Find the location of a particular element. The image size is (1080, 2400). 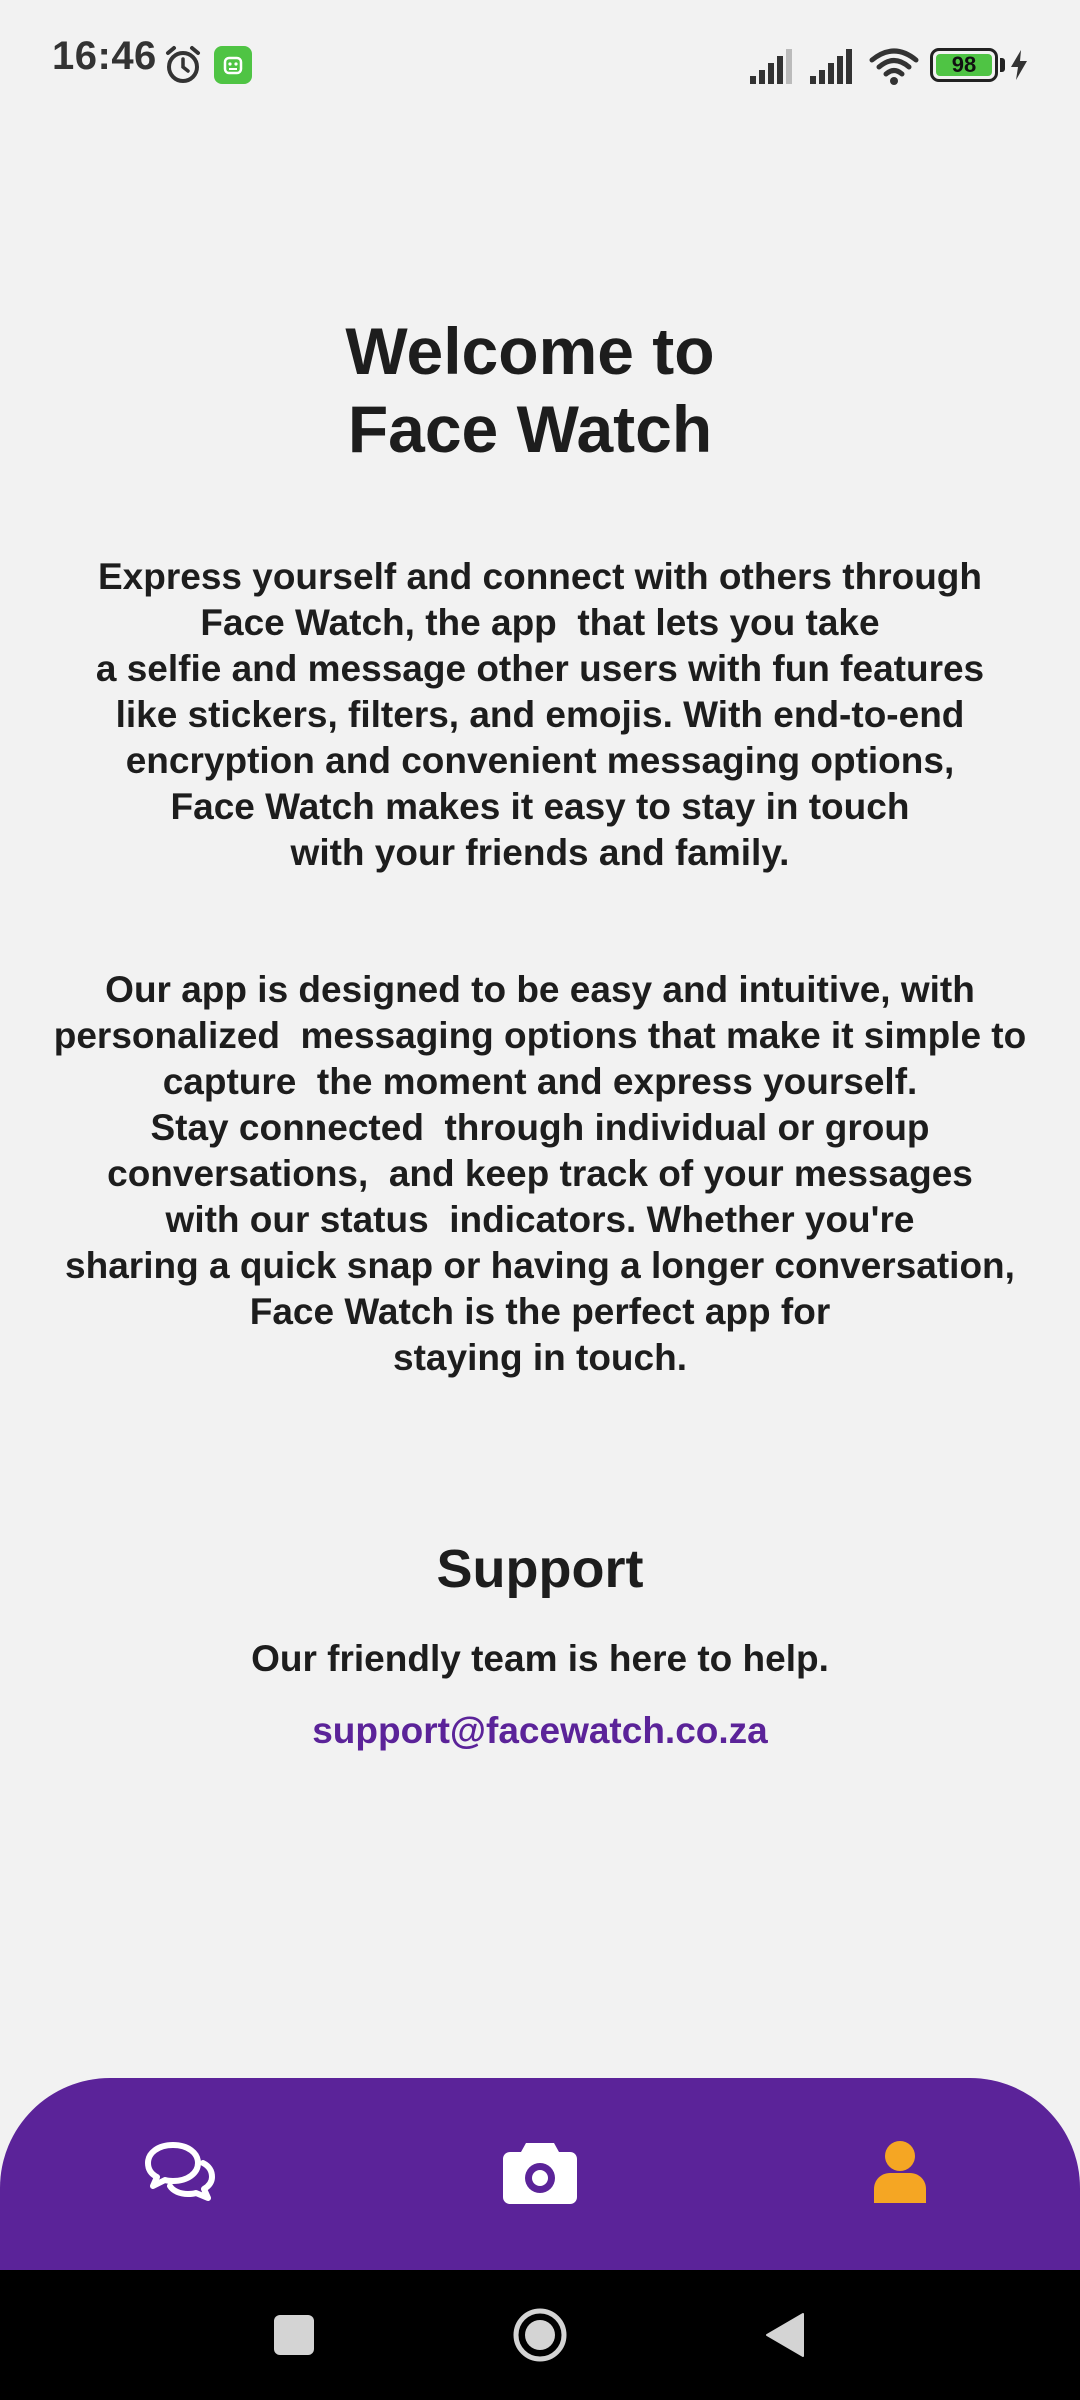

bottom-navigation is located at coordinates (540, 2174).